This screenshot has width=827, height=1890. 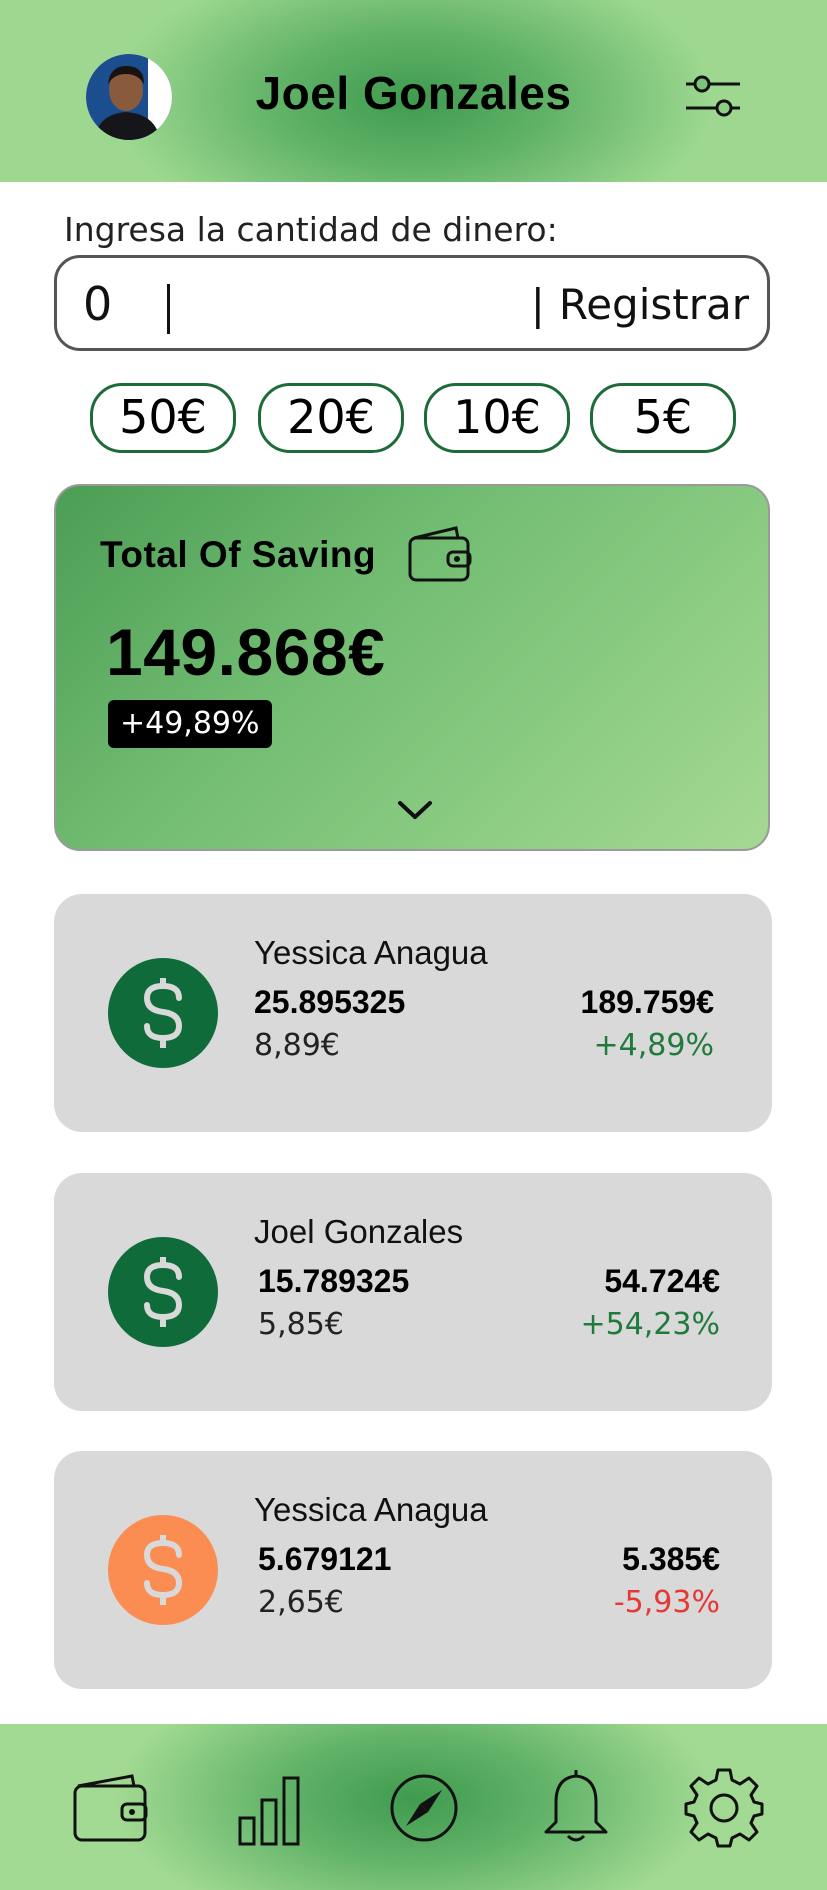 I want to click on bottom-nav, so click(x=413, y=1807).